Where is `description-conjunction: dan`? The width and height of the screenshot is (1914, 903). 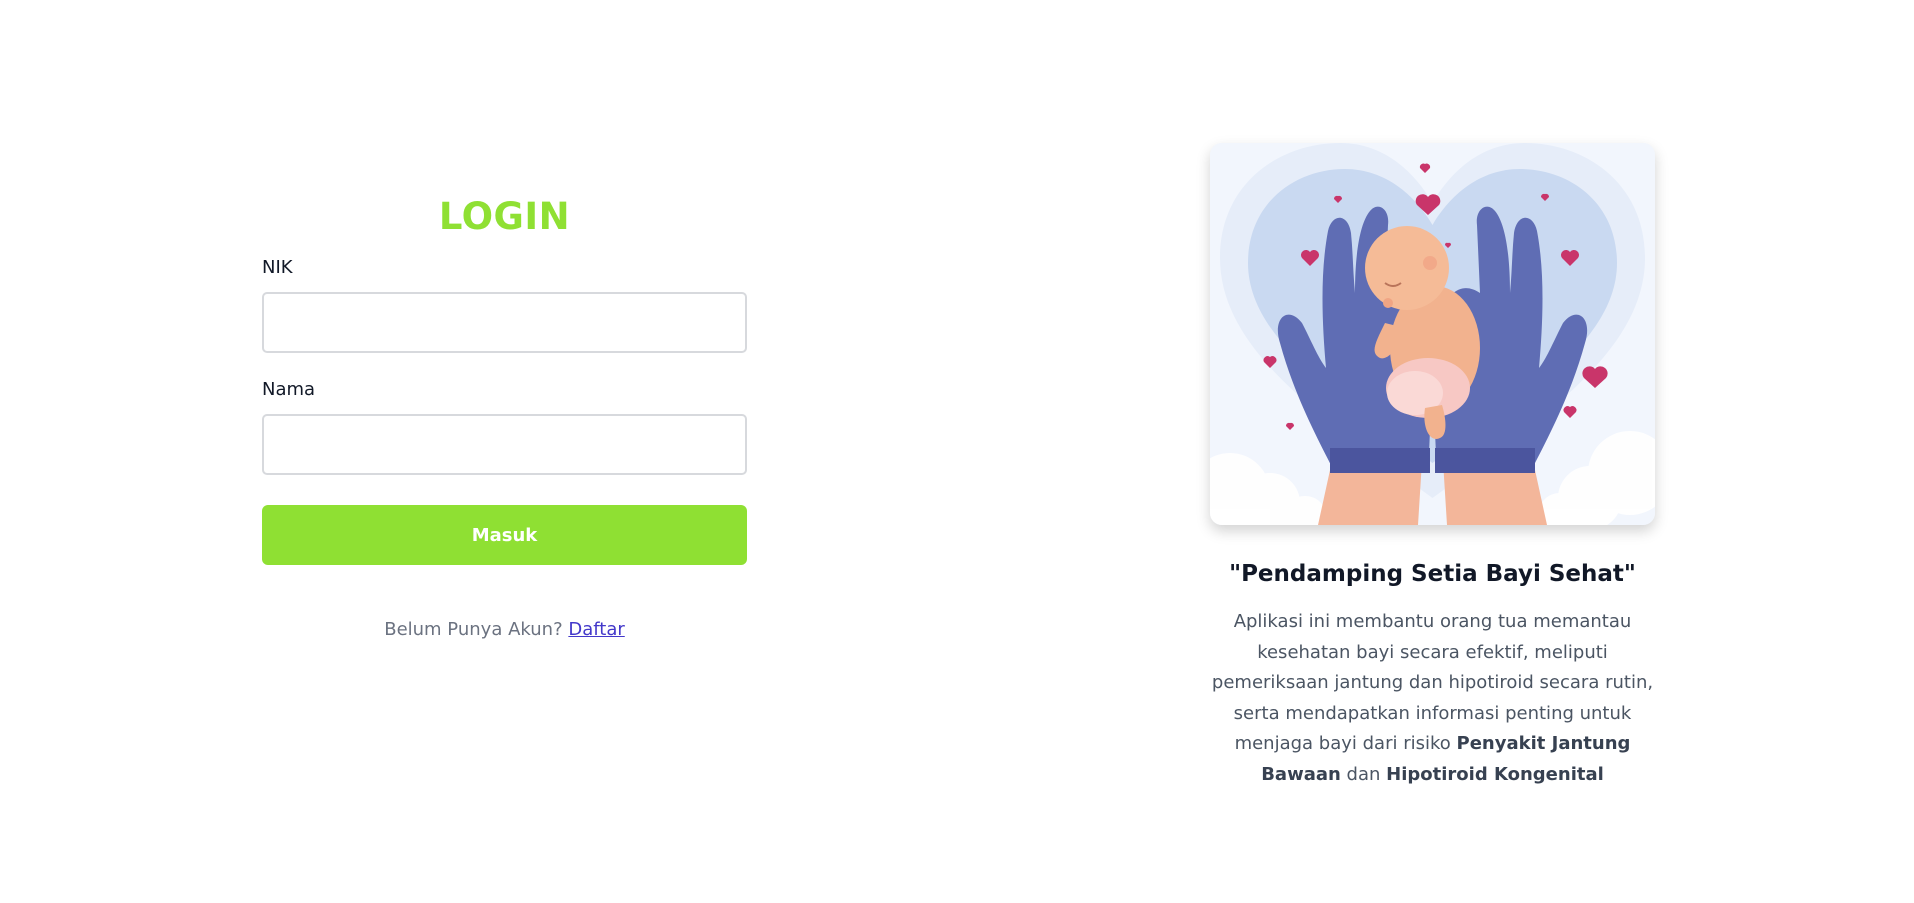
description-conjunction: dan is located at coordinates (1363, 774).